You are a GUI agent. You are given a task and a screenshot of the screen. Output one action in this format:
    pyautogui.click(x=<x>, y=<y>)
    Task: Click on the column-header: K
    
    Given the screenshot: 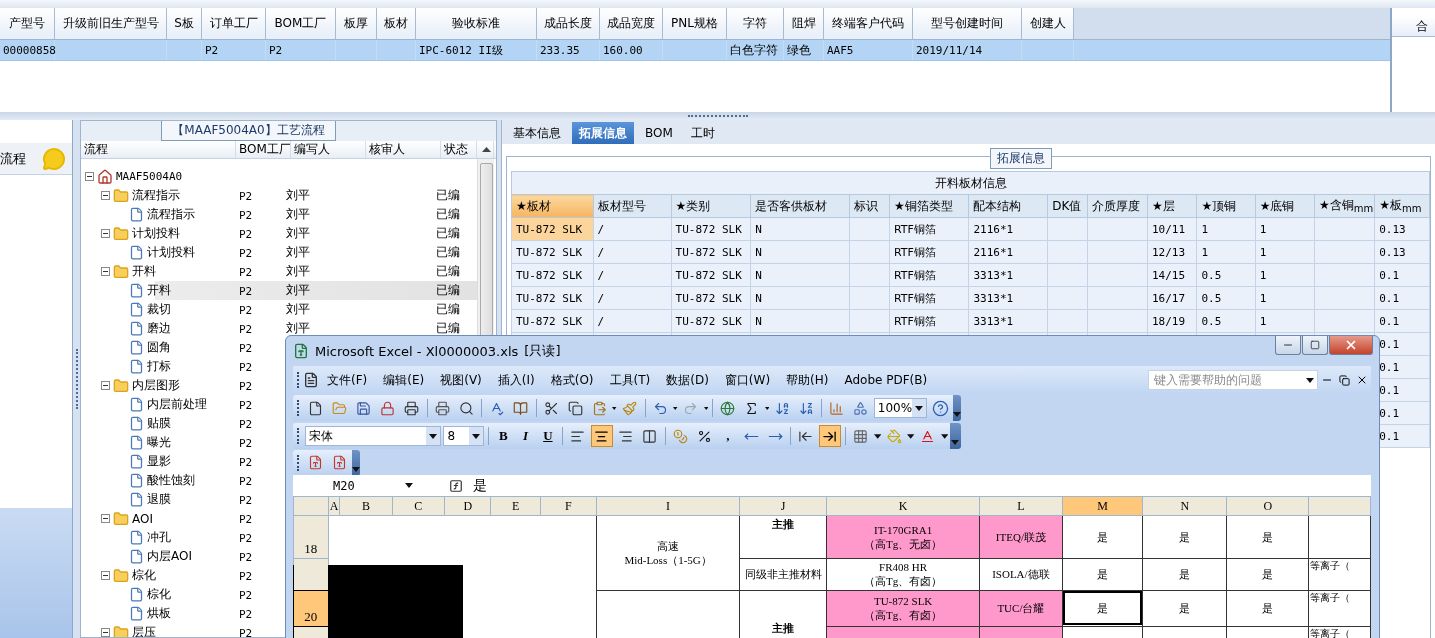 What is the action you would take?
    pyautogui.click(x=903, y=506)
    